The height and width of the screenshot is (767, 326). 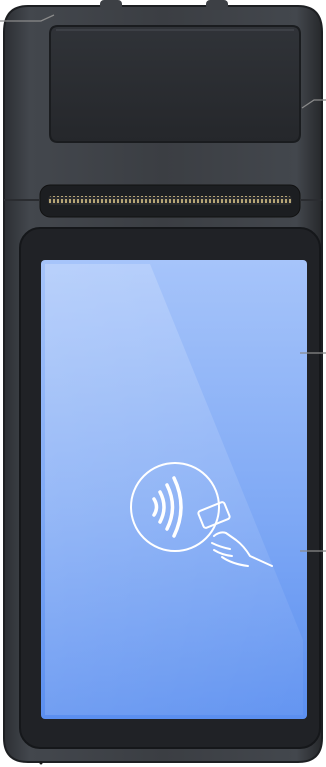 What do you see at coordinates (175, 84) in the screenshot?
I see `printer-cover` at bounding box center [175, 84].